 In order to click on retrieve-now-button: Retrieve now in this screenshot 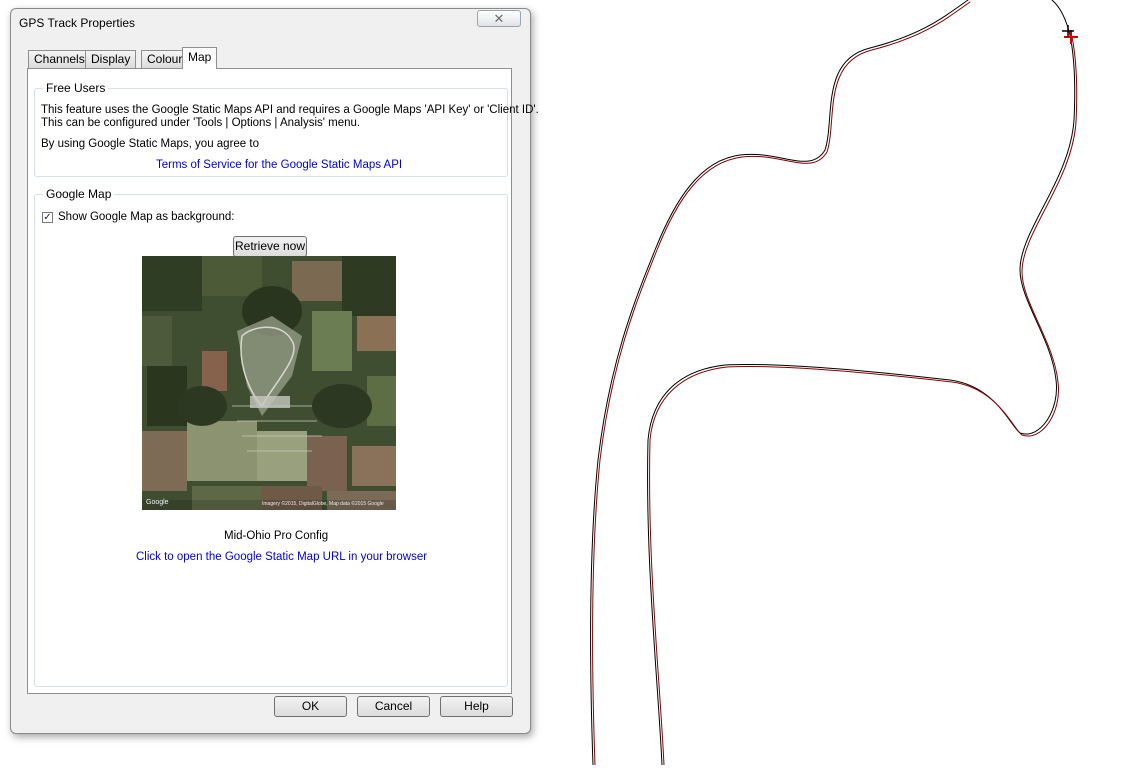, I will do `click(270, 246)`.